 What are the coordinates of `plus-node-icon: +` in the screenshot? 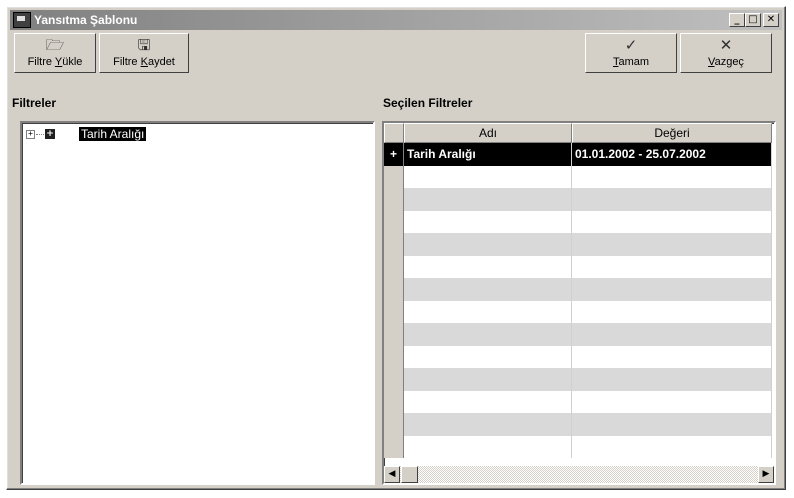 It's located at (50, 134).